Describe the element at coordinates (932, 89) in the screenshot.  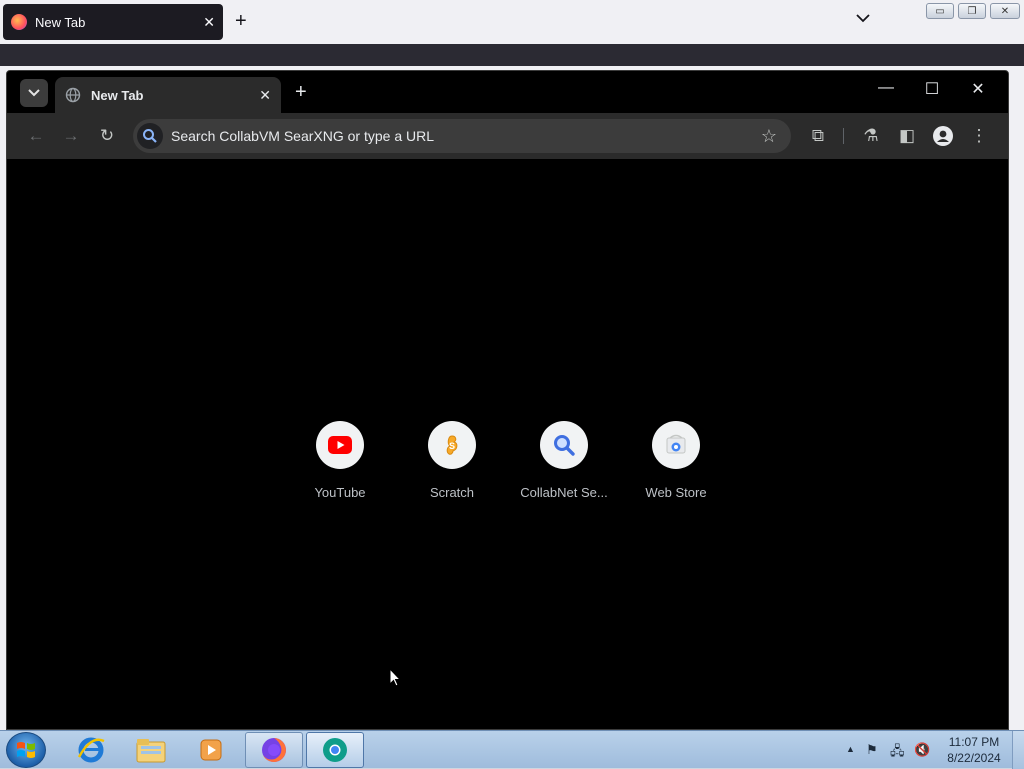
I see `chromium-maximize-button: ☐` at that location.